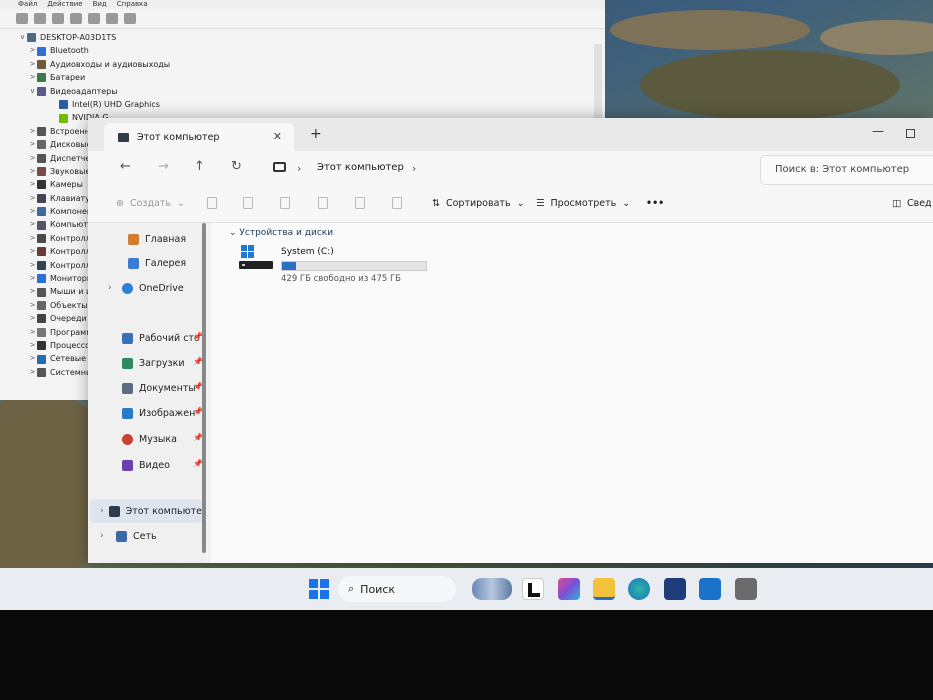  What do you see at coordinates (583, 203) in the screenshot?
I see `view-button: ☰ Просмотреть ⌄` at bounding box center [583, 203].